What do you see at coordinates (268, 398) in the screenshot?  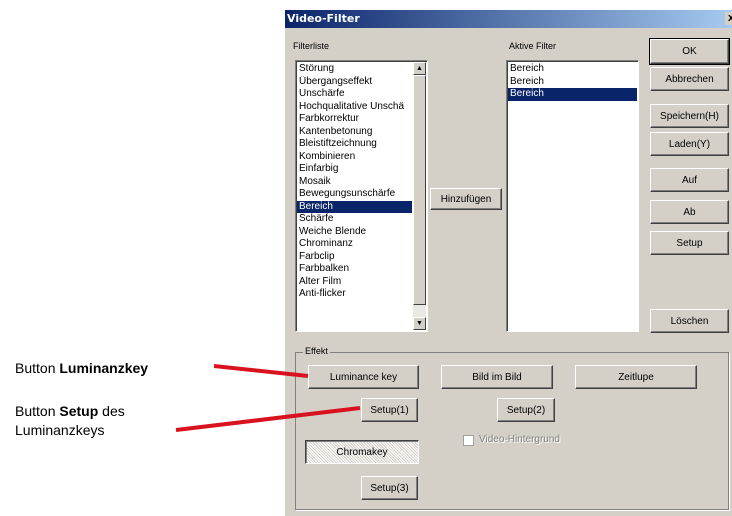 I see `annotation-lines` at bounding box center [268, 398].